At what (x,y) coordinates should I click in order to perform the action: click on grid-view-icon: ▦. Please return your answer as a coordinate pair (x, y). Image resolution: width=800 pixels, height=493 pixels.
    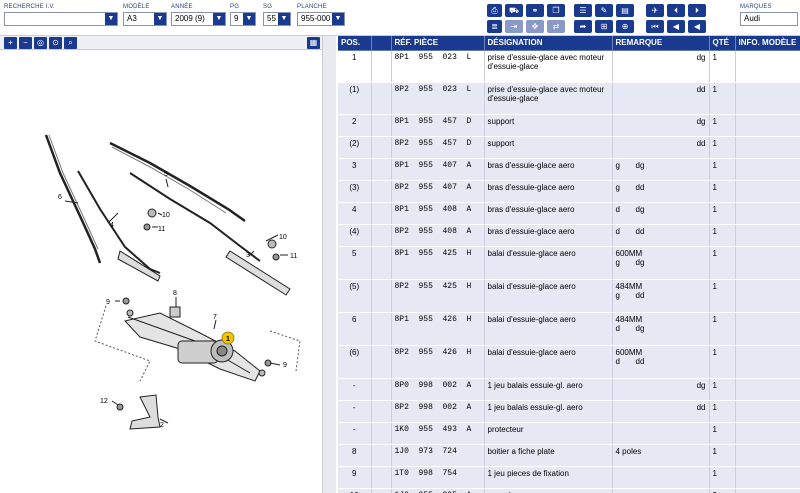
    Looking at the image, I should click on (313, 43).